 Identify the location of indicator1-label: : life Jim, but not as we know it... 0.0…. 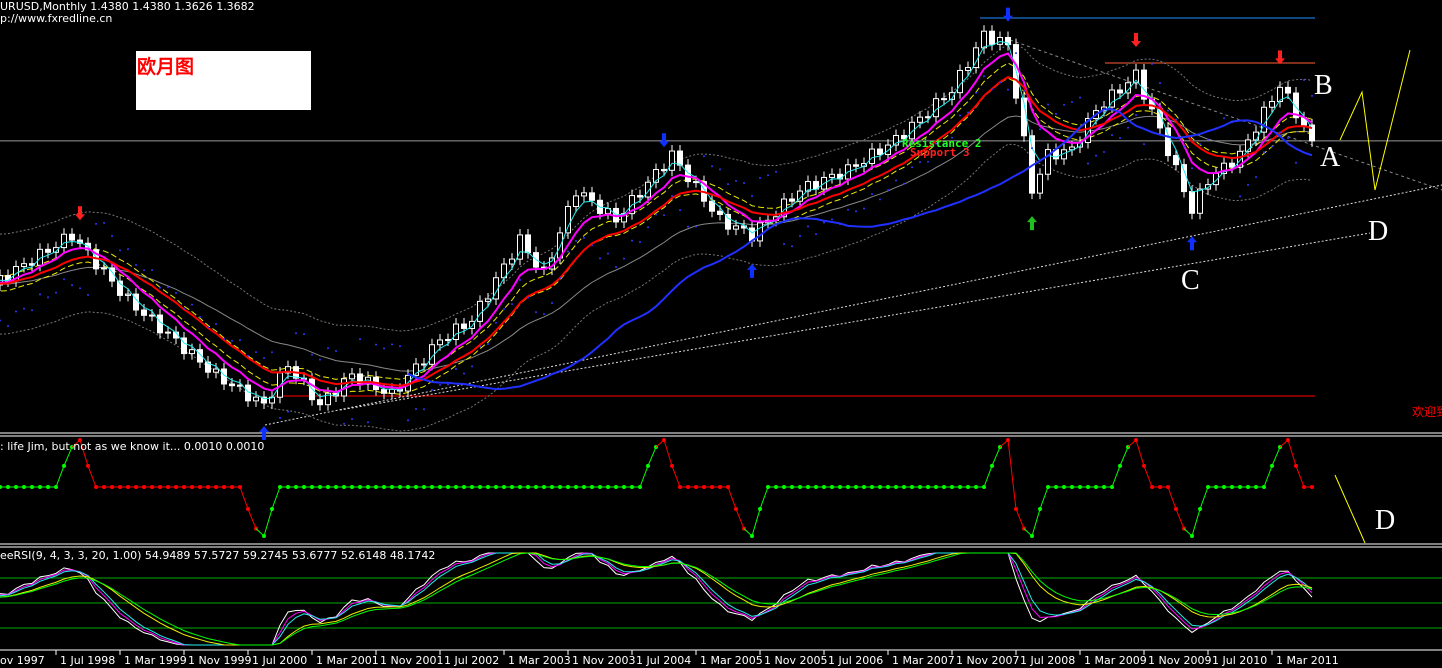
(132, 446).